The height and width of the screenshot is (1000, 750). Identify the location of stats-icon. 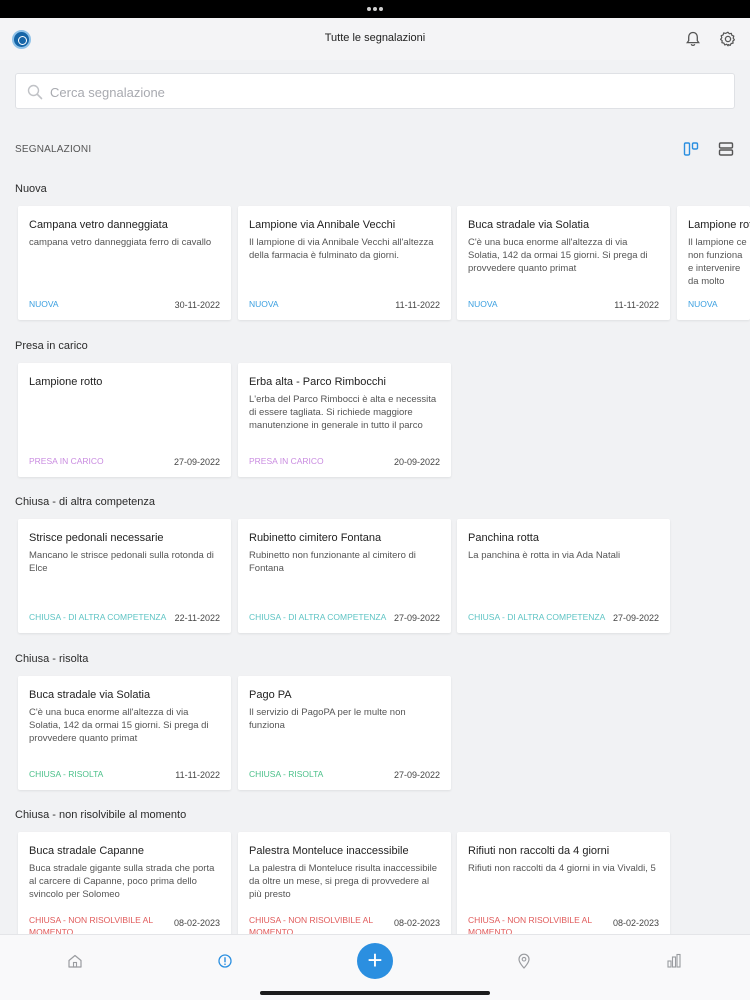
(674, 961).